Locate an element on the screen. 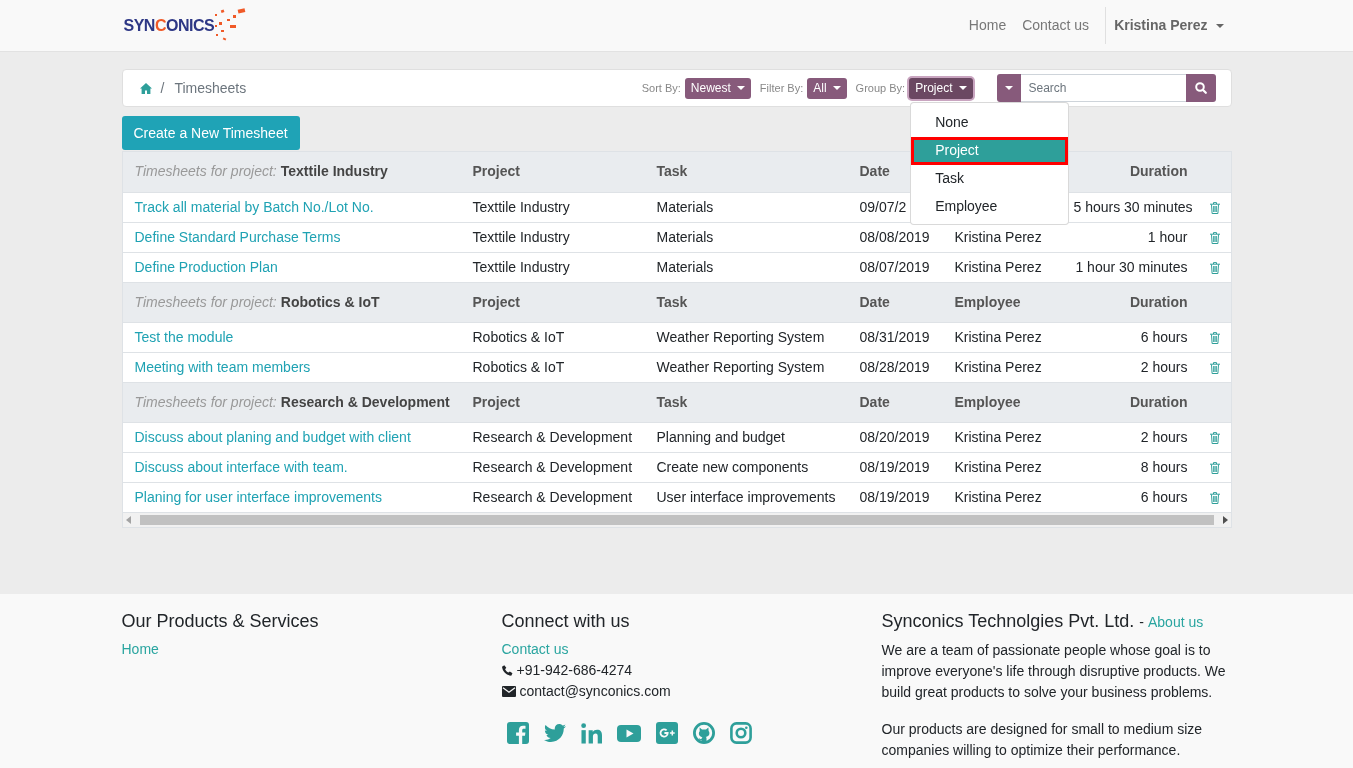 The width and height of the screenshot is (1353, 768). table-cell: 08/19/2019 is located at coordinates (895, 497).